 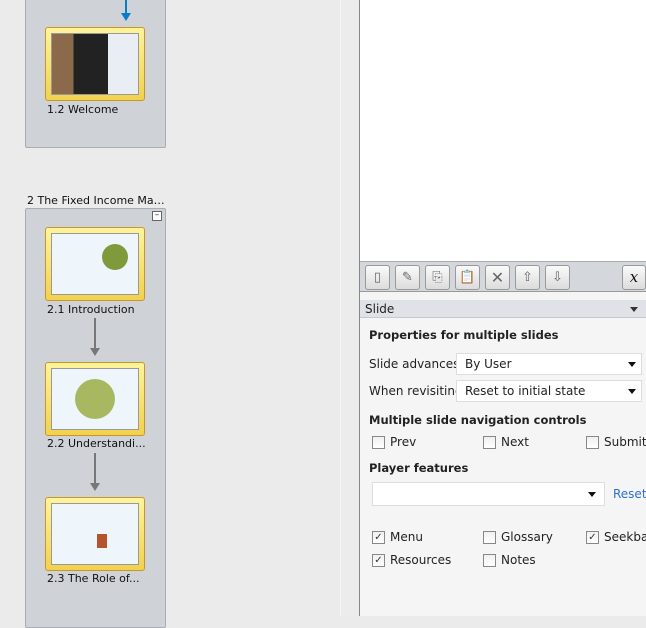 What do you see at coordinates (625, 537) in the screenshot?
I see `checkbox-label: Seekbar` at bounding box center [625, 537].